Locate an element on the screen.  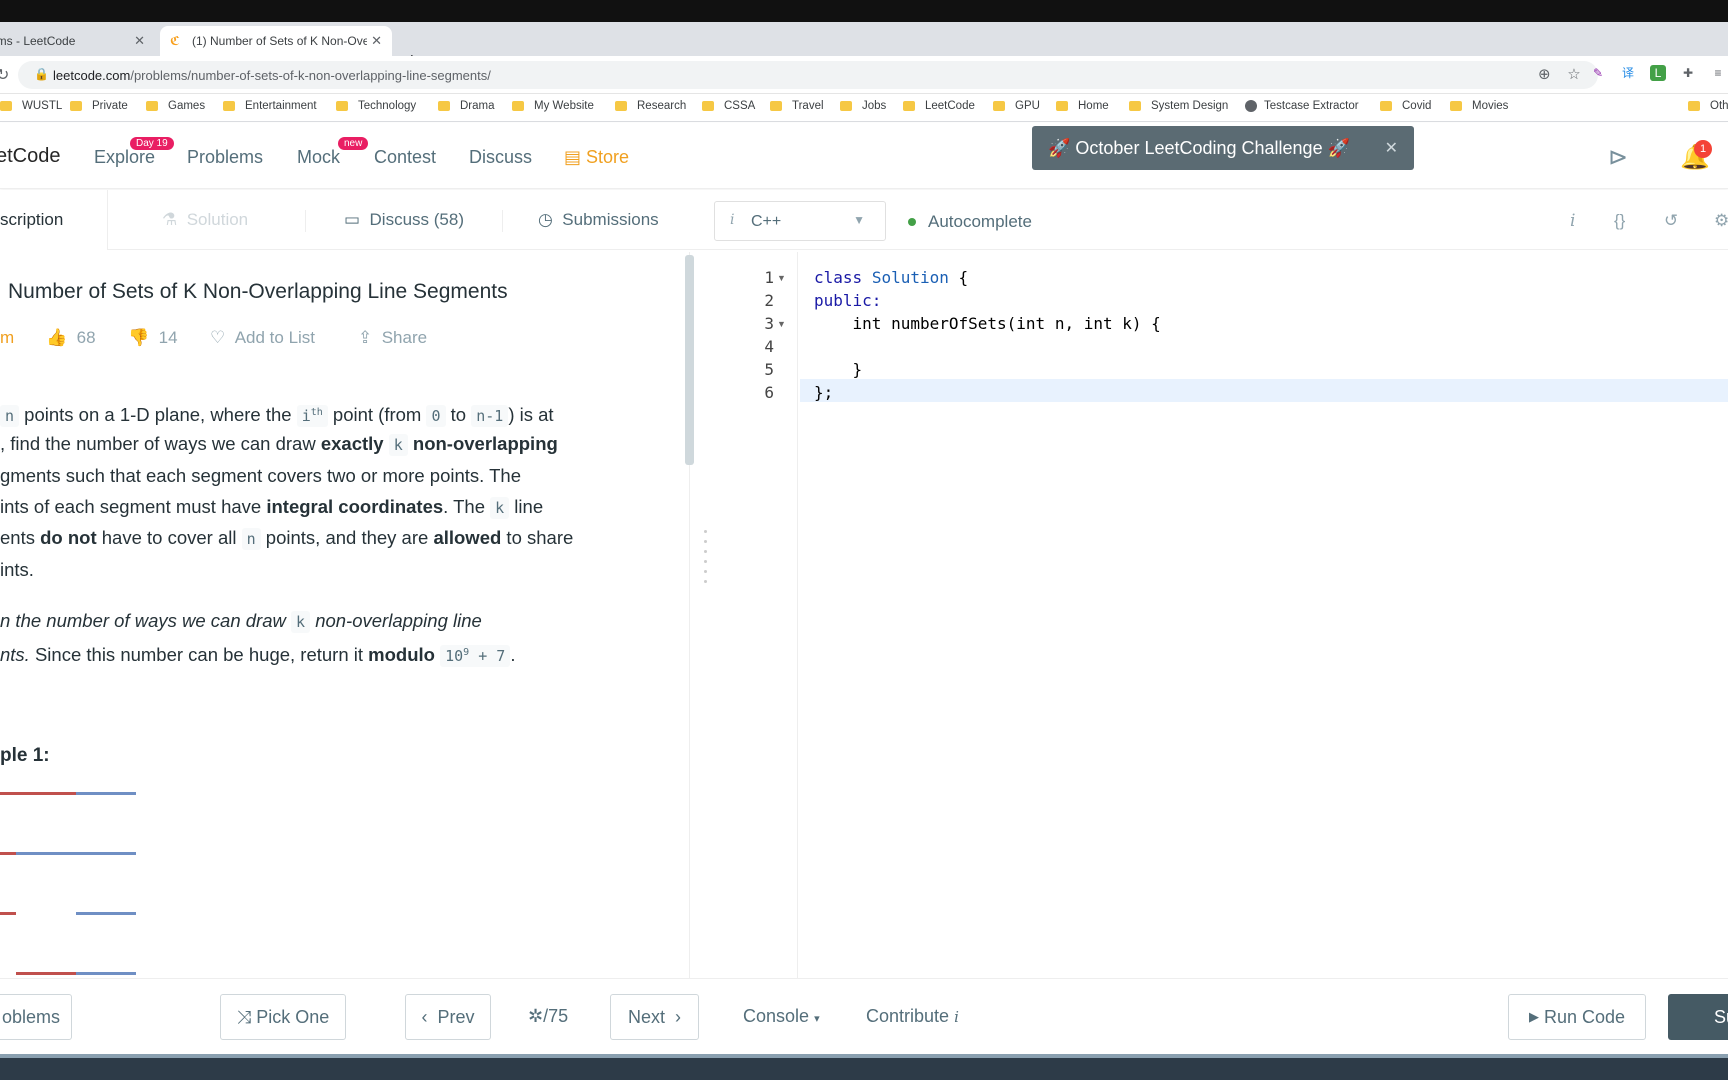
leetcode-logo: etCode is located at coordinates (30, 156).